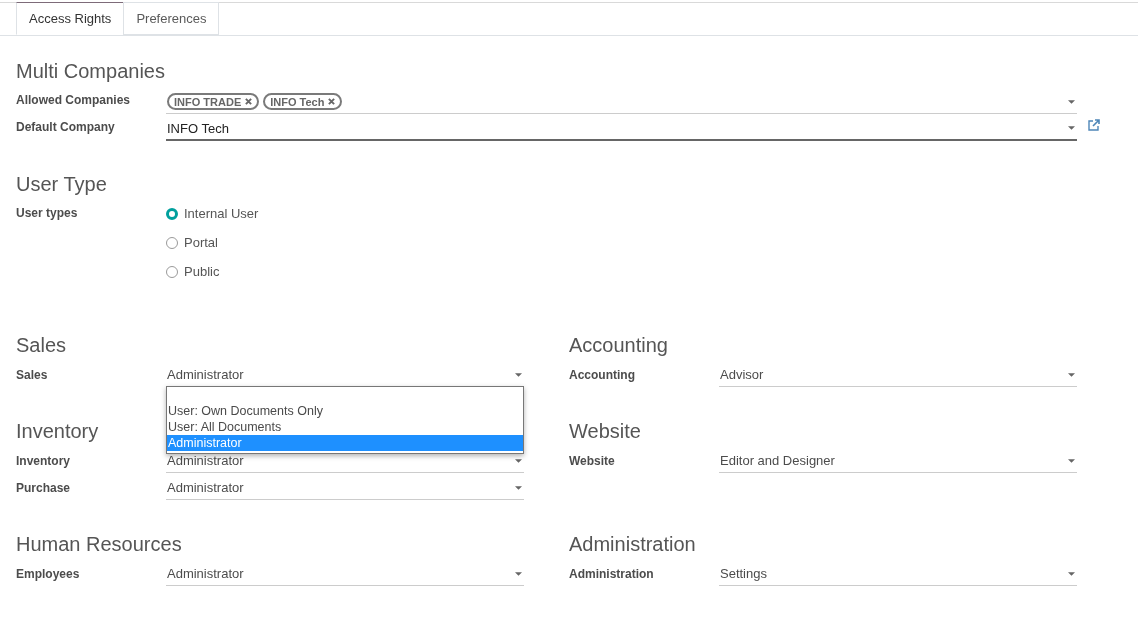  What do you see at coordinates (202, 271) in the screenshot?
I see `radio-label: Public` at bounding box center [202, 271].